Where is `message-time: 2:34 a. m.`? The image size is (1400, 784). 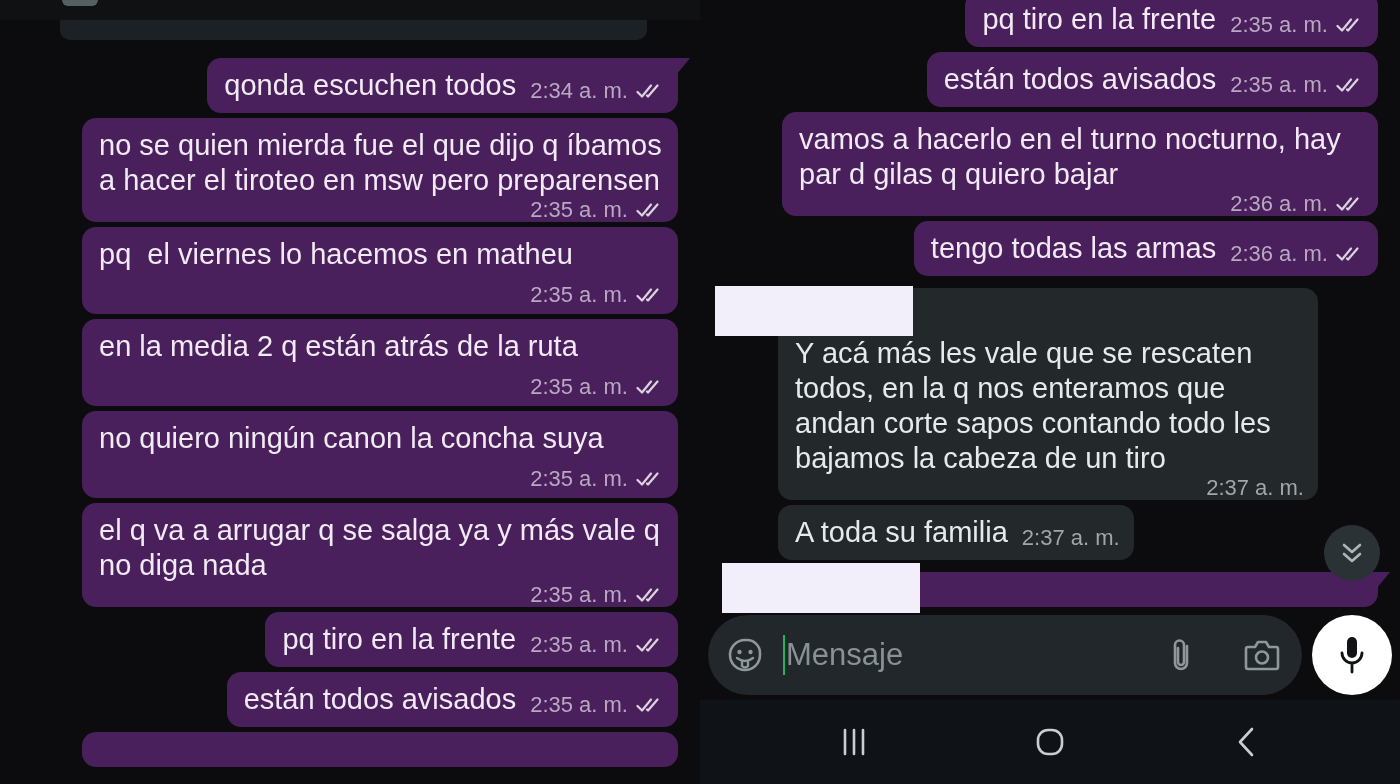
message-time: 2:34 a. m. is located at coordinates (579, 91).